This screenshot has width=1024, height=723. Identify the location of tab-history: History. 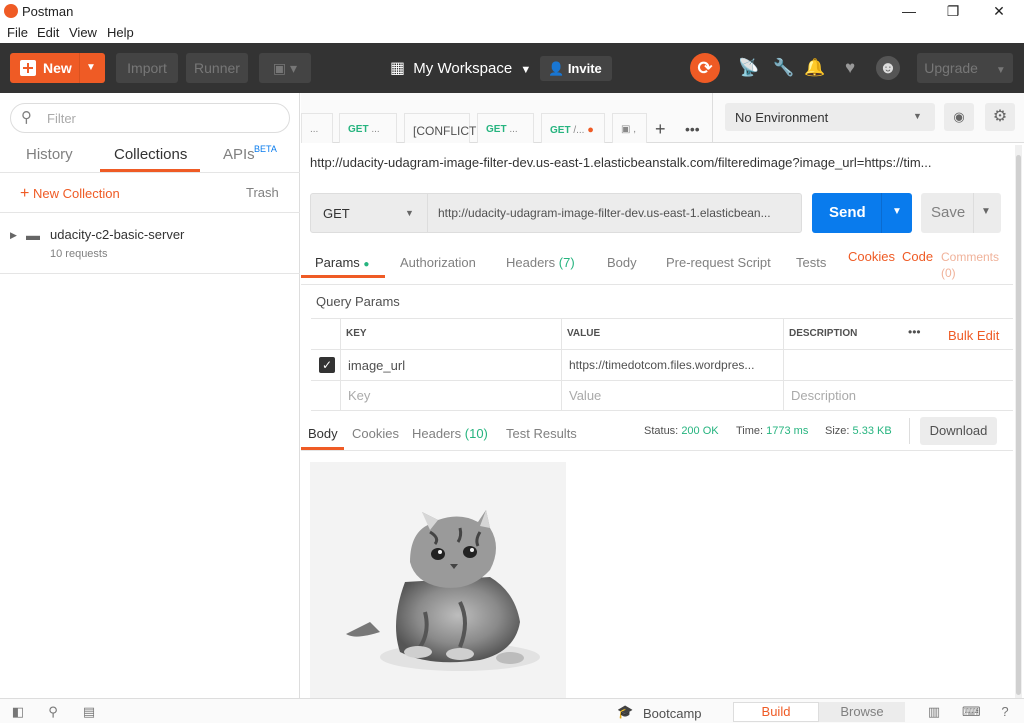
(49, 154).